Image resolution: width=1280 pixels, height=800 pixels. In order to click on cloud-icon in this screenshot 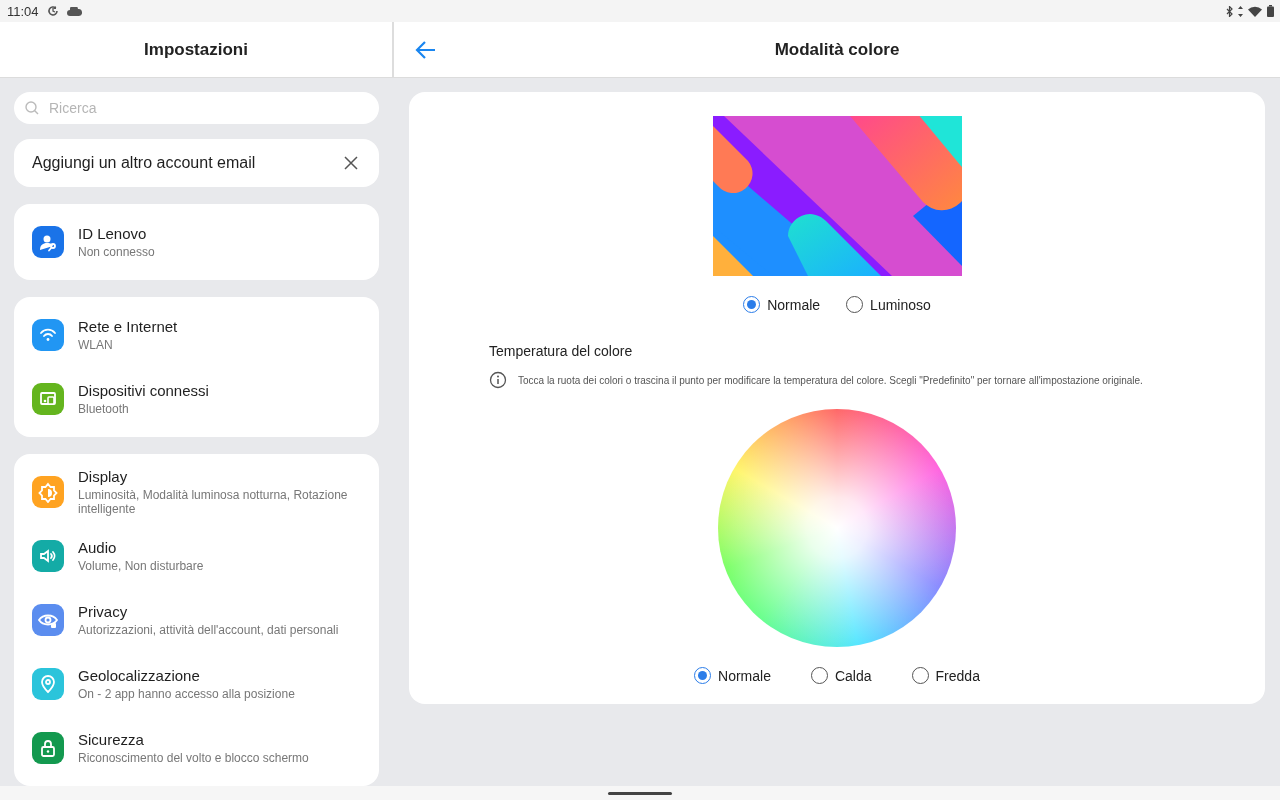, I will do `click(74, 11)`.